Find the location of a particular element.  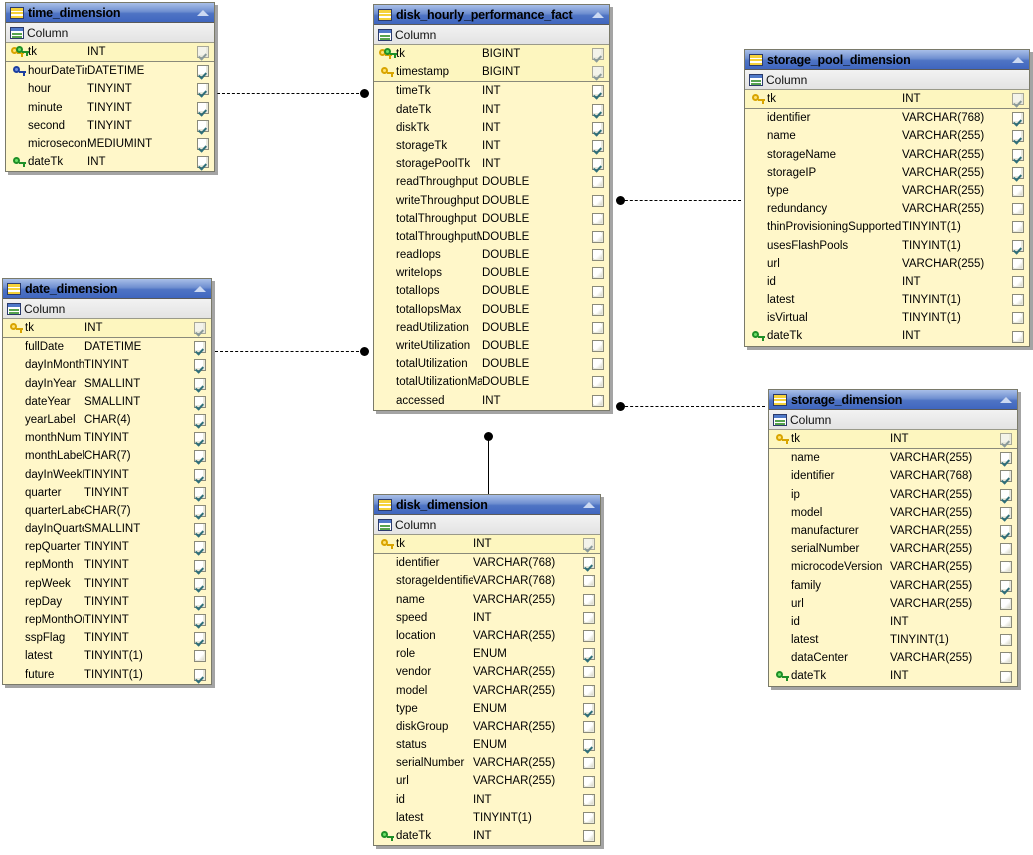

table-column-row: role ENUM is located at coordinates (487, 654).